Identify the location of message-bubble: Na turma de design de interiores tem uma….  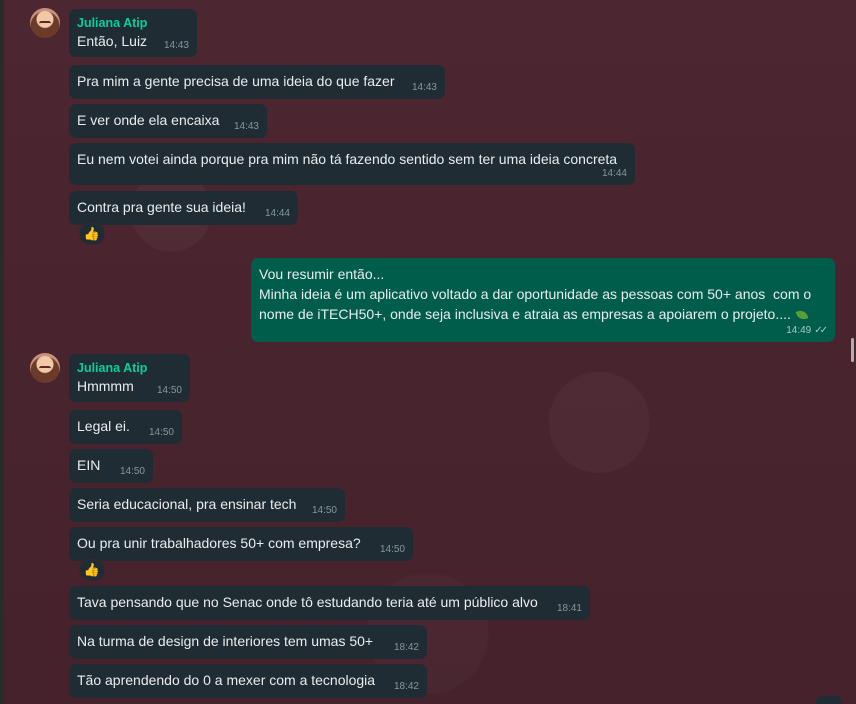
(248, 642).